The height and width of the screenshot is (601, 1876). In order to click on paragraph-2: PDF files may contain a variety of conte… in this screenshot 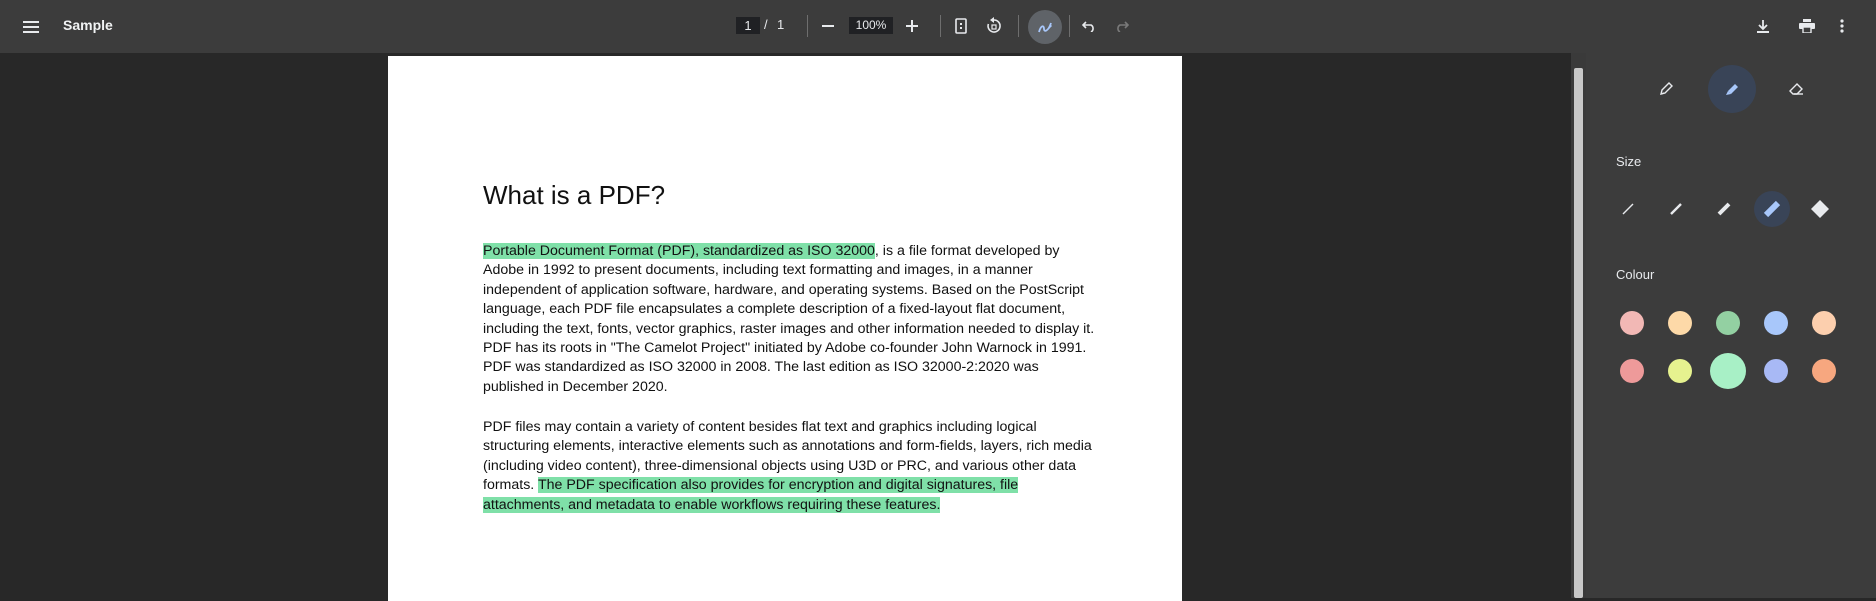, I will do `click(790, 466)`.